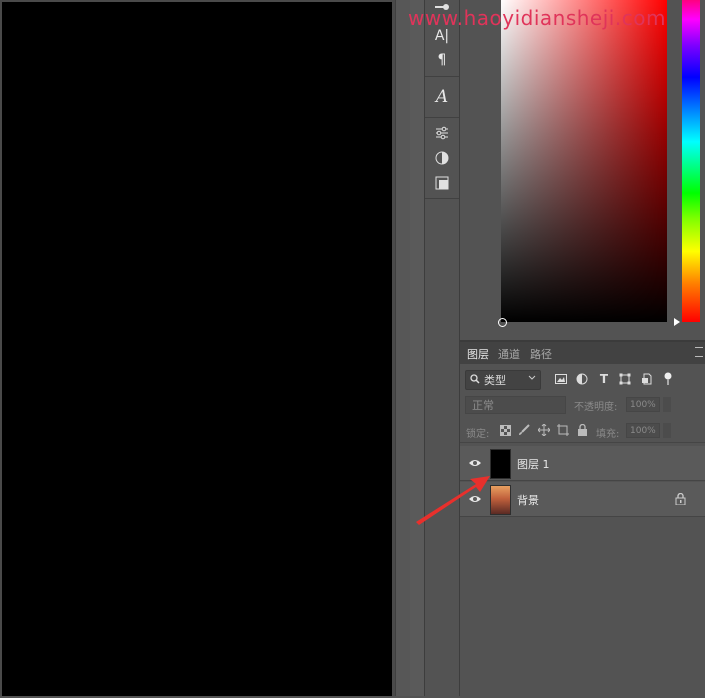 The height and width of the screenshot is (698, 705). I want to click on glyphs-icon: A, so click(442, 97).